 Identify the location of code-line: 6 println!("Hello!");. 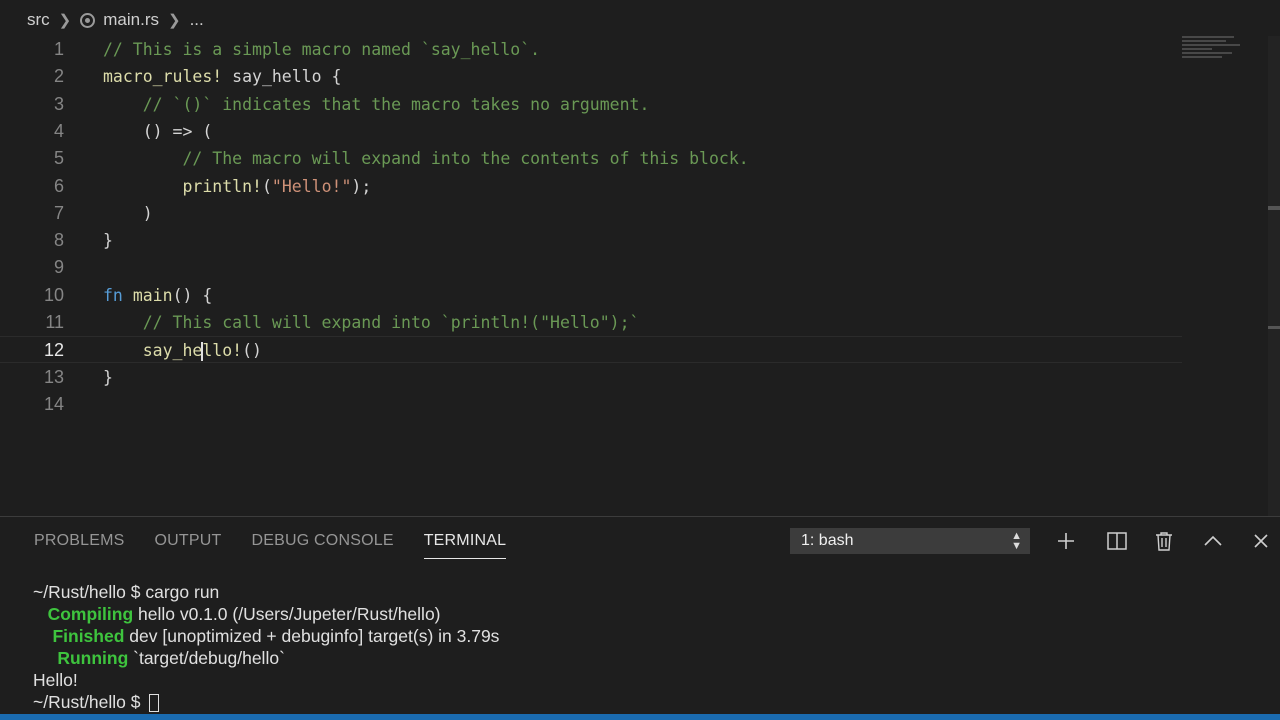
(591, 186).